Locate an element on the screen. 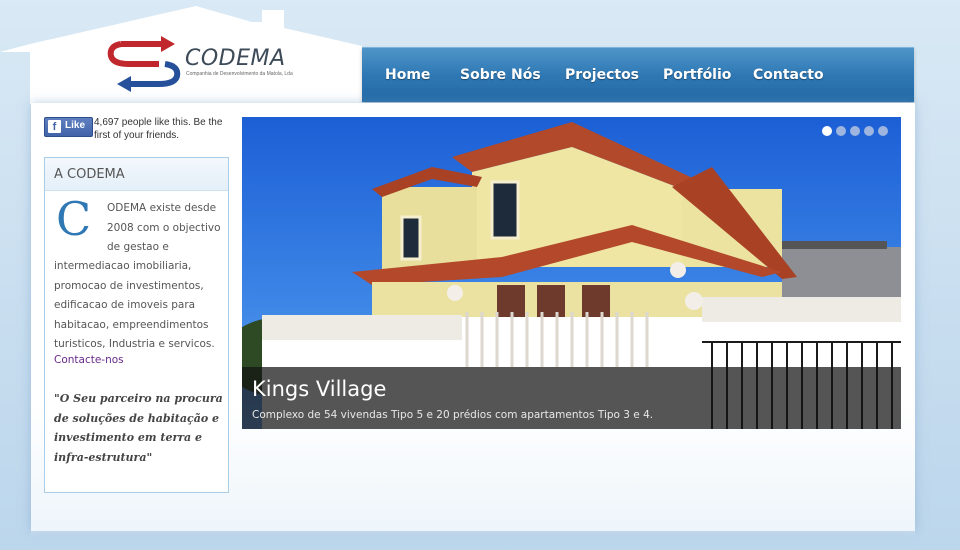  slide-title: Kings Village is located at coordinates (319, 389).